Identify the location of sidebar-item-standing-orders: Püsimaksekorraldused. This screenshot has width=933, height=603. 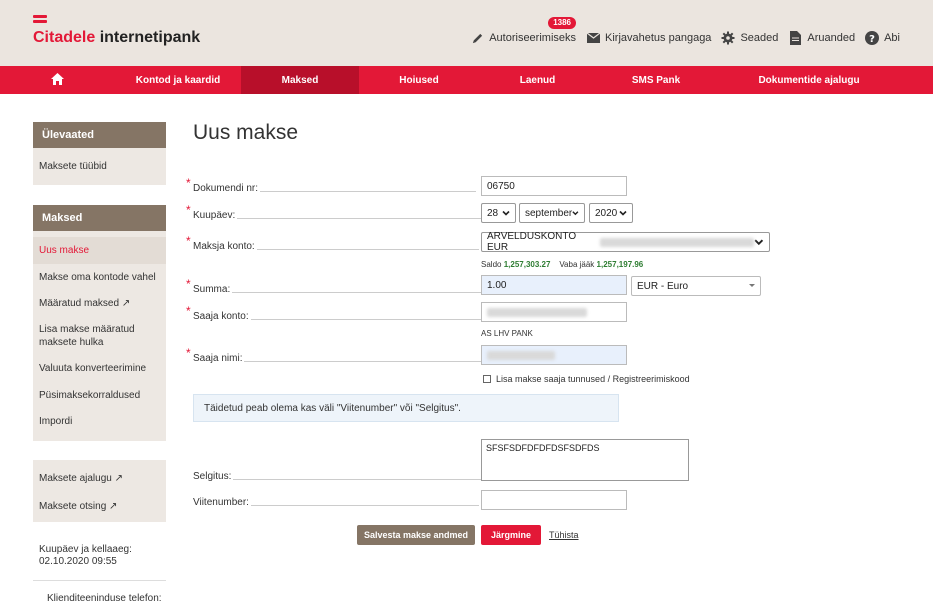
(99, 395).